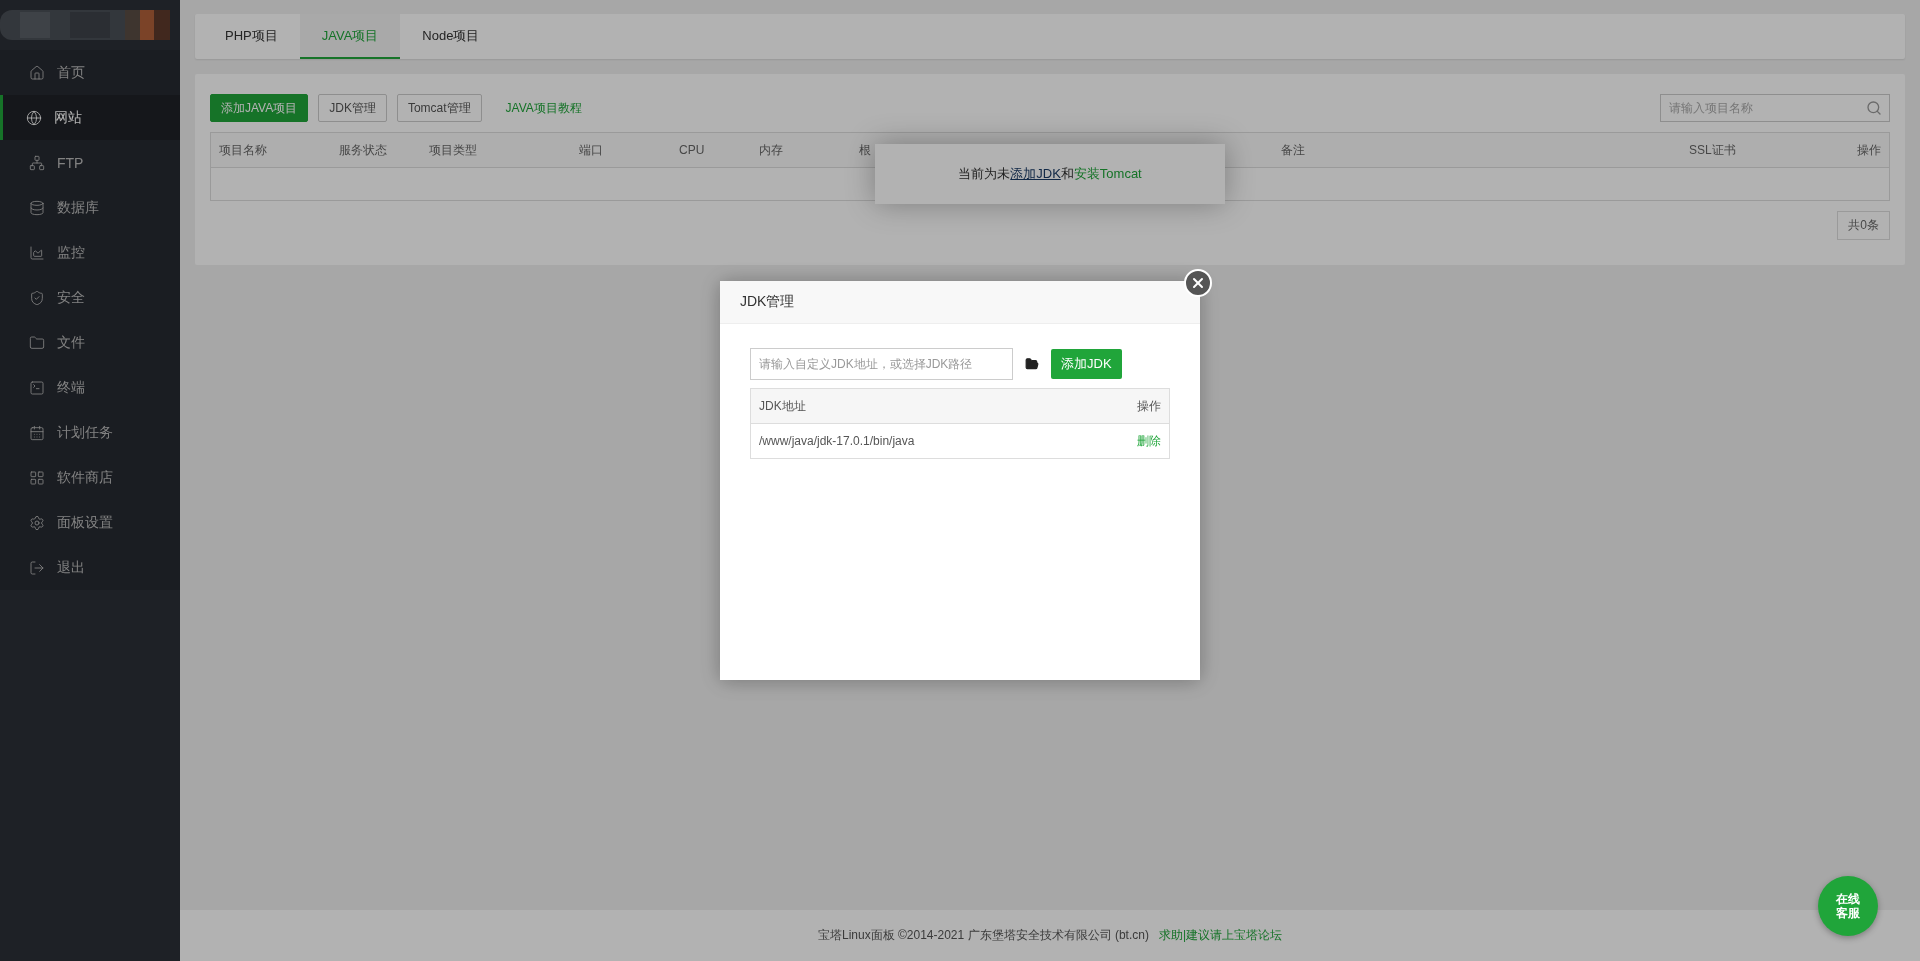 The height and width of the screenshot is (961, 1920). What do you see at coordinates (453, 150) in the screenshot?
I see `column-header: 项目类型` at bounding box center [453, 150].